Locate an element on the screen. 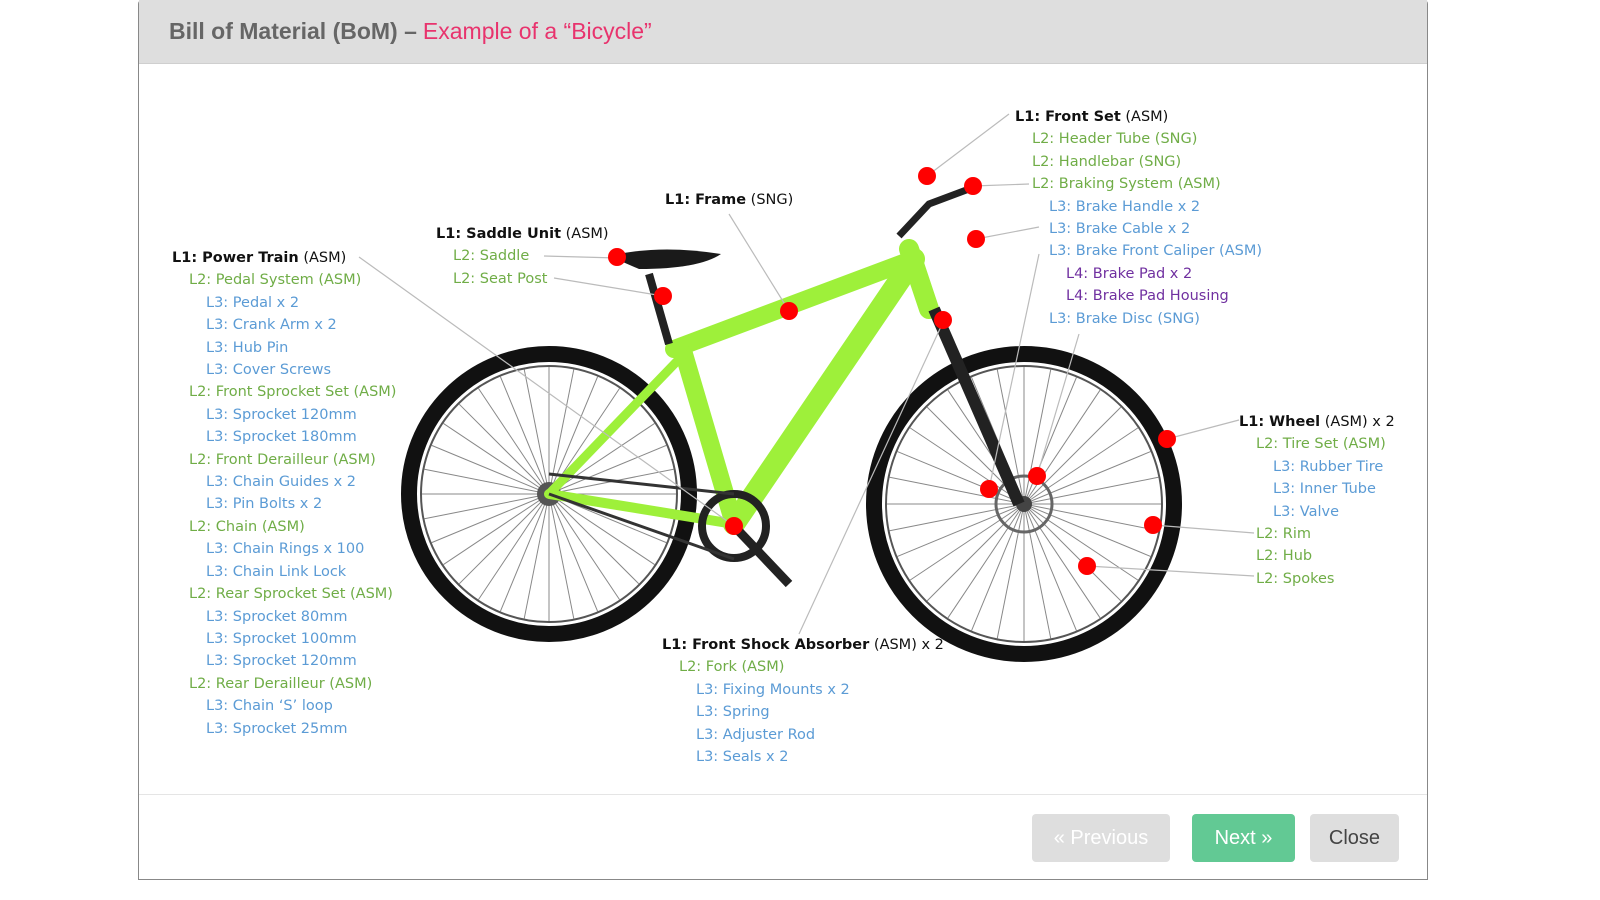  bom-item-l2: L2: Saddle is located at coordinates (491, 256).